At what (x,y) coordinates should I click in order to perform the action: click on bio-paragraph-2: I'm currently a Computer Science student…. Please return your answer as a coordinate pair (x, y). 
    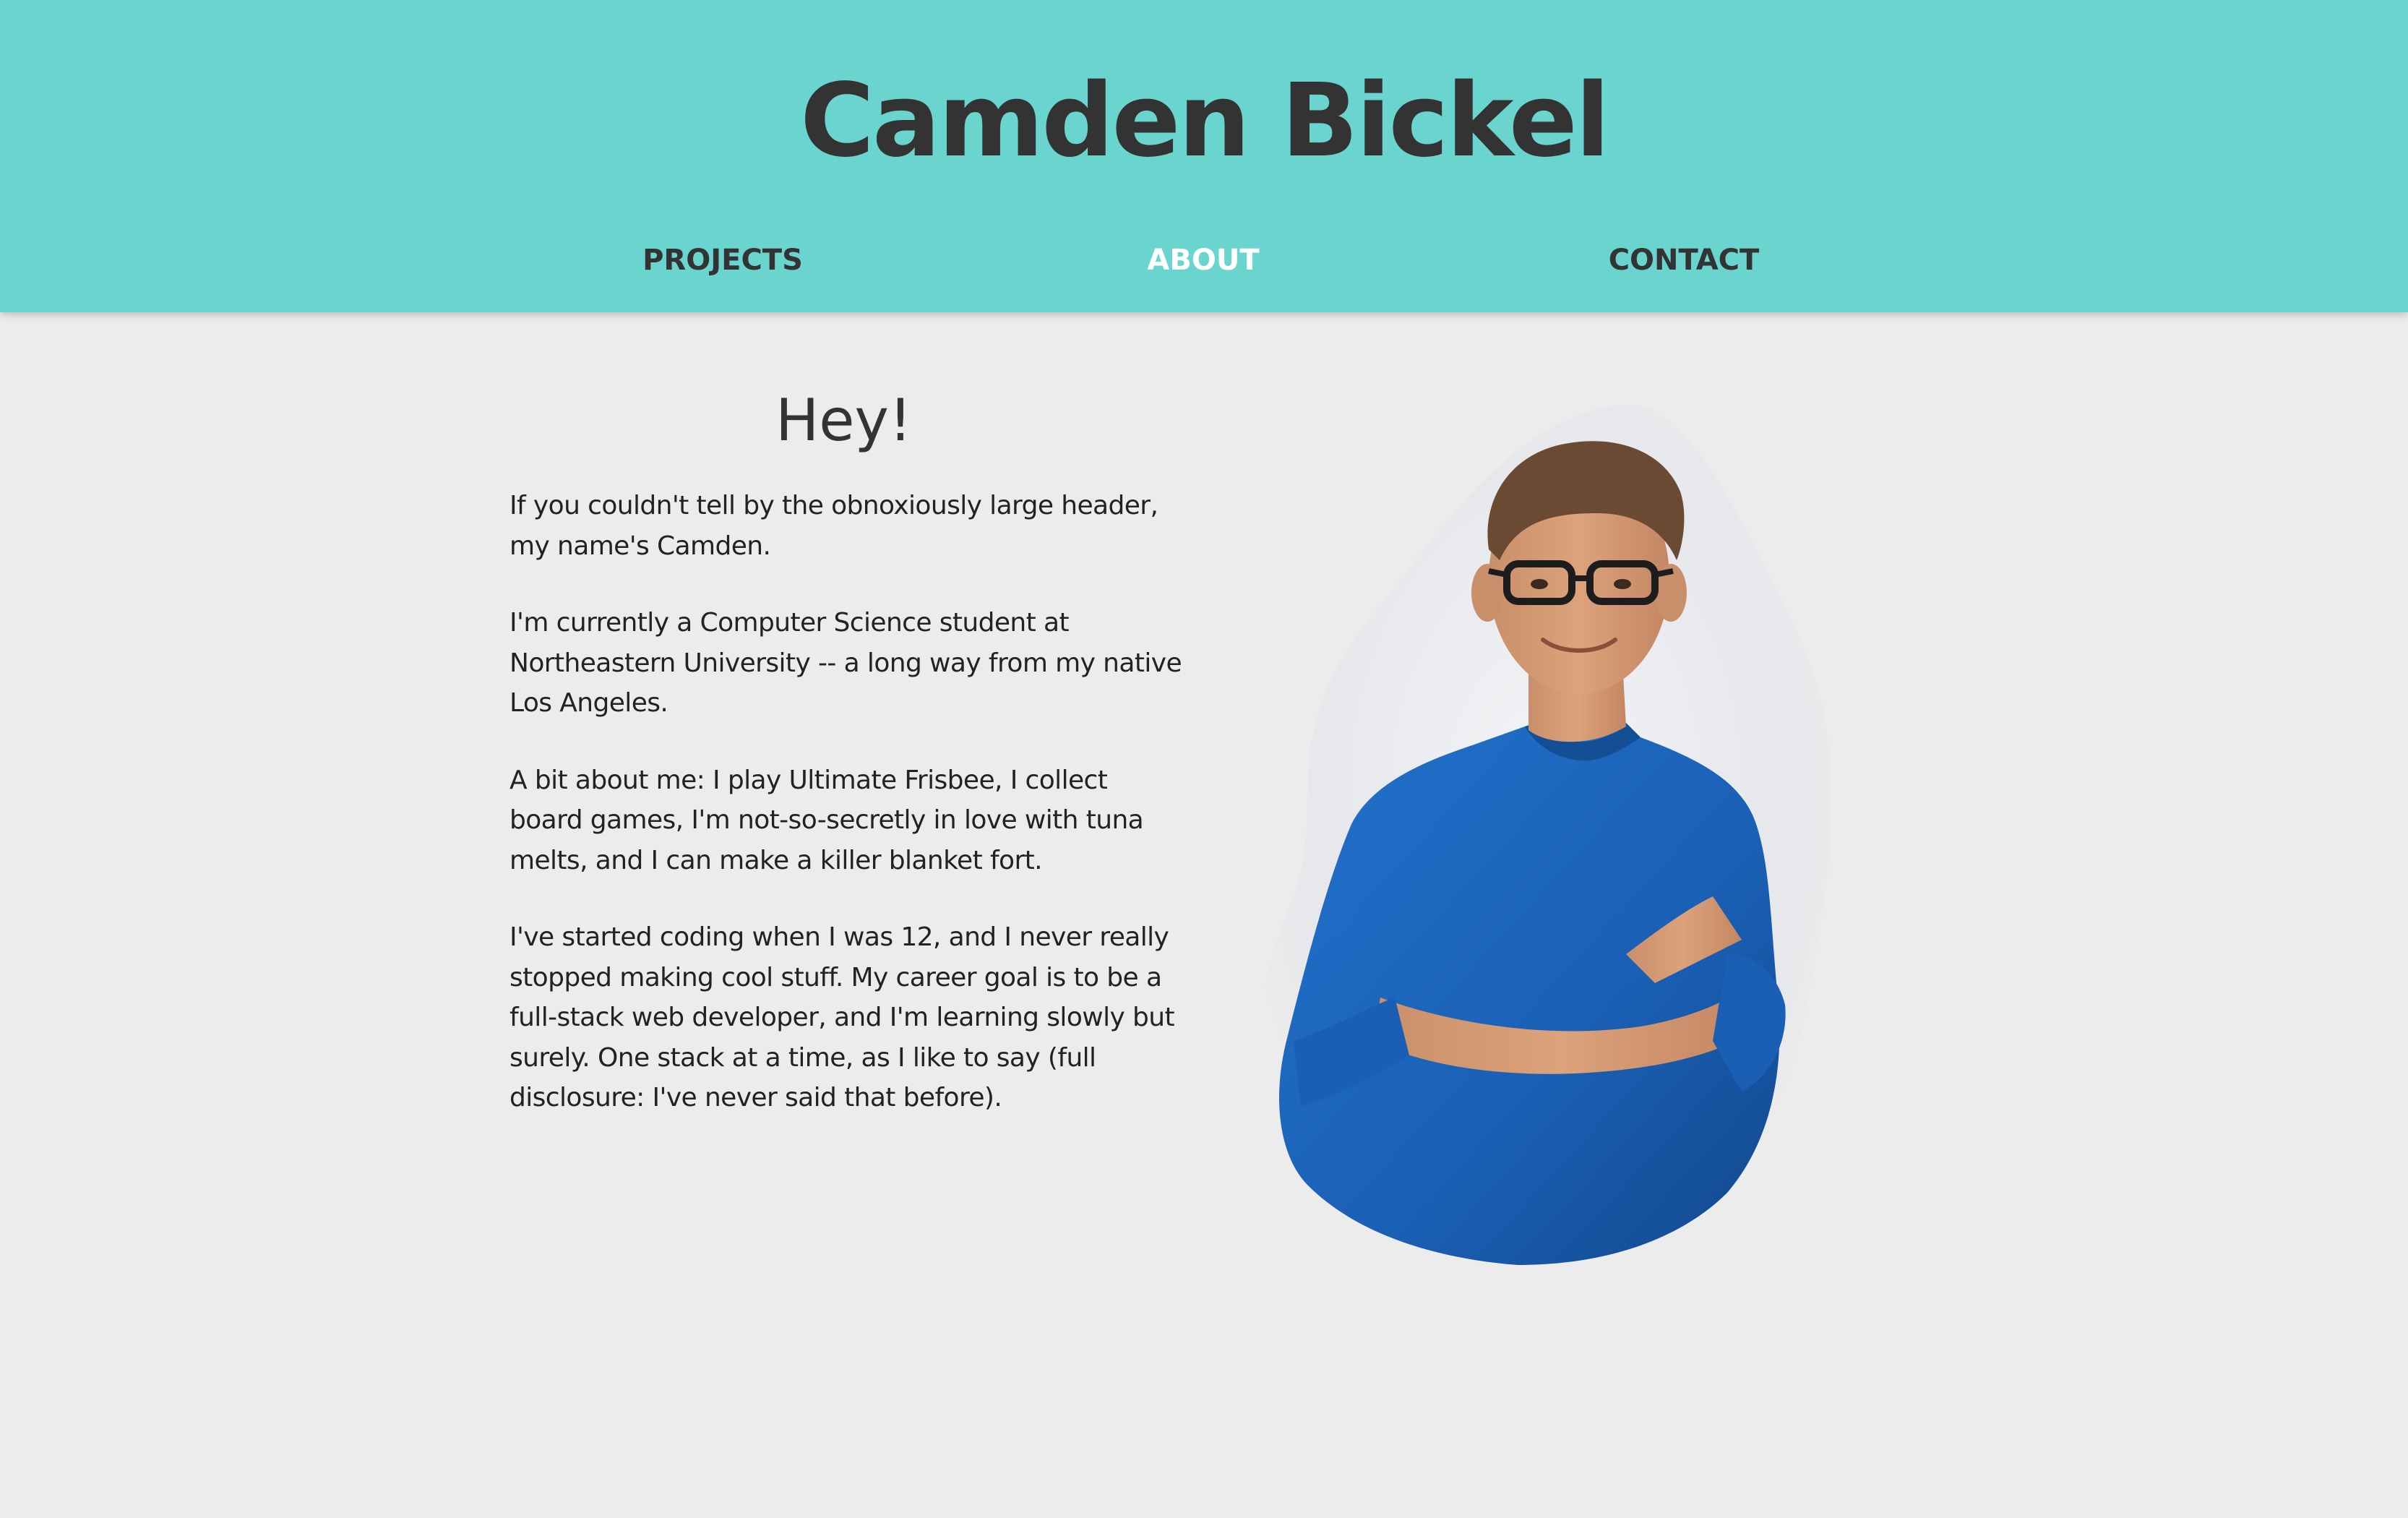
    Looking at the image, I should click on (845, 663).